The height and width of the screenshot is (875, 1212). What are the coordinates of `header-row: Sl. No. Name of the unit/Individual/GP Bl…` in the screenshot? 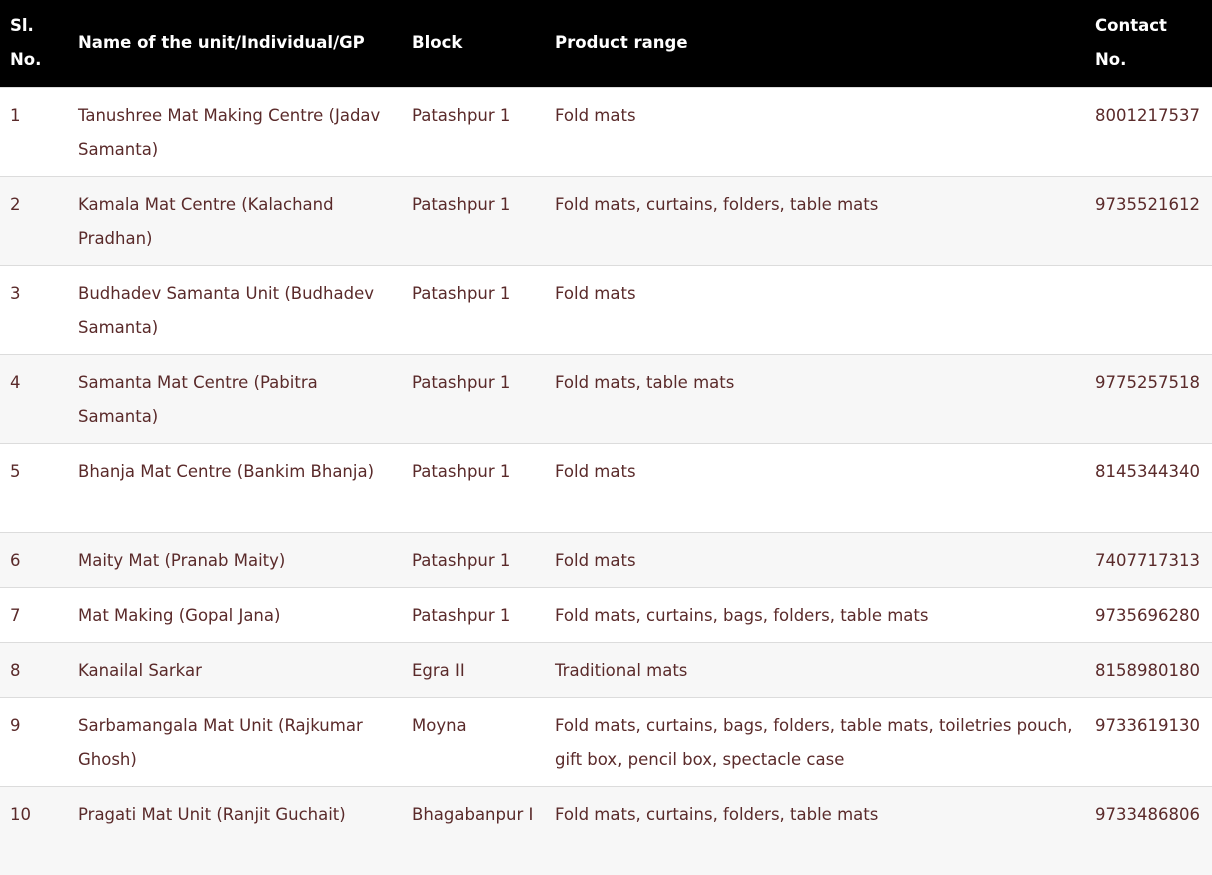 It's located at (606, 43).